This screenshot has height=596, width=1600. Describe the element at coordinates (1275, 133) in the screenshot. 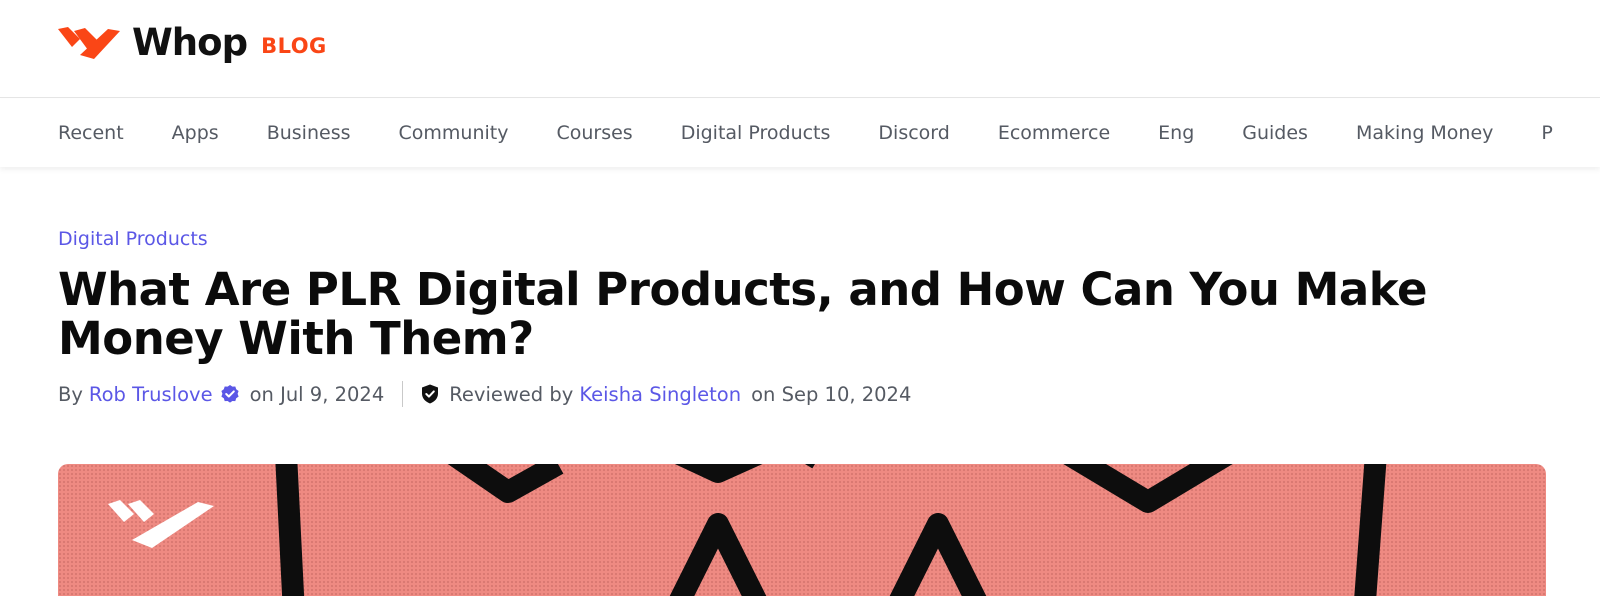

I see `nav-item-guides: Guides` at that location.